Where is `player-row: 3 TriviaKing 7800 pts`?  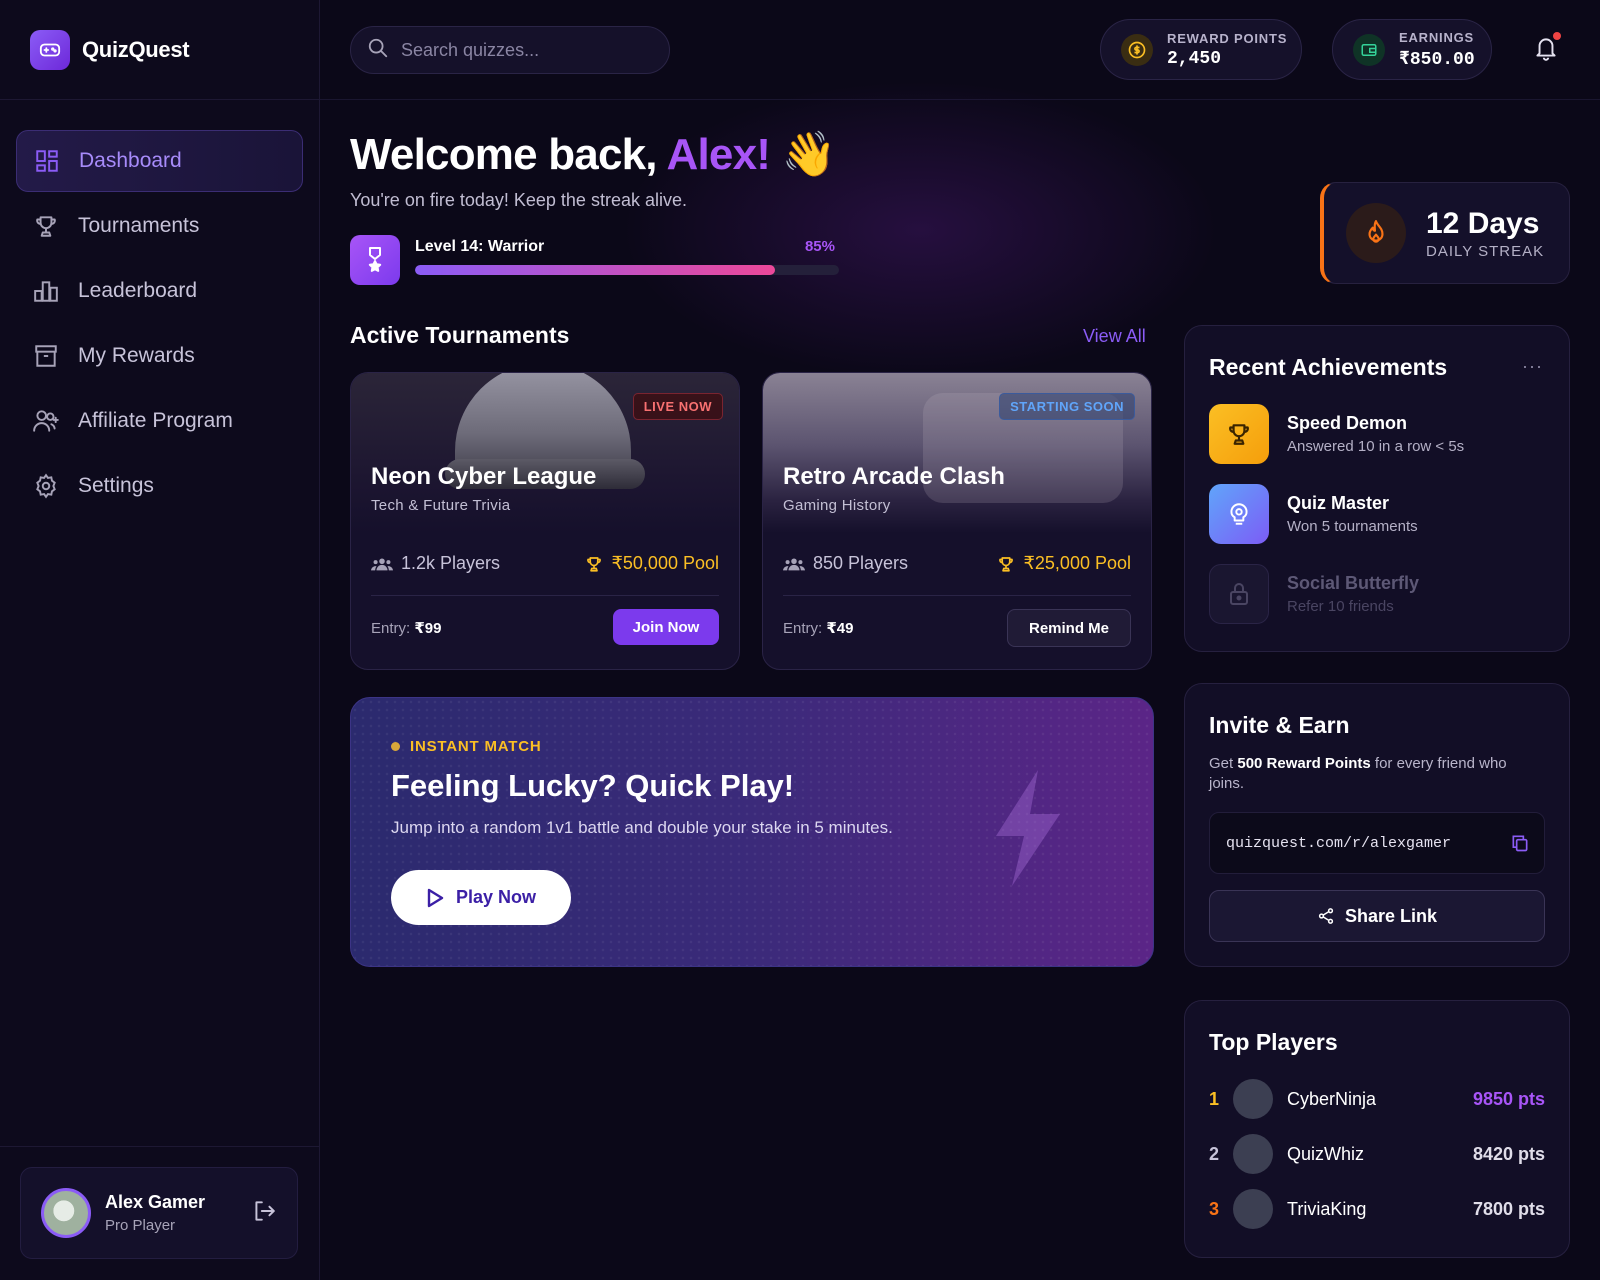 player-row: 3 TriviaKing 7800 pts is located at coordinates (1377, 1209).